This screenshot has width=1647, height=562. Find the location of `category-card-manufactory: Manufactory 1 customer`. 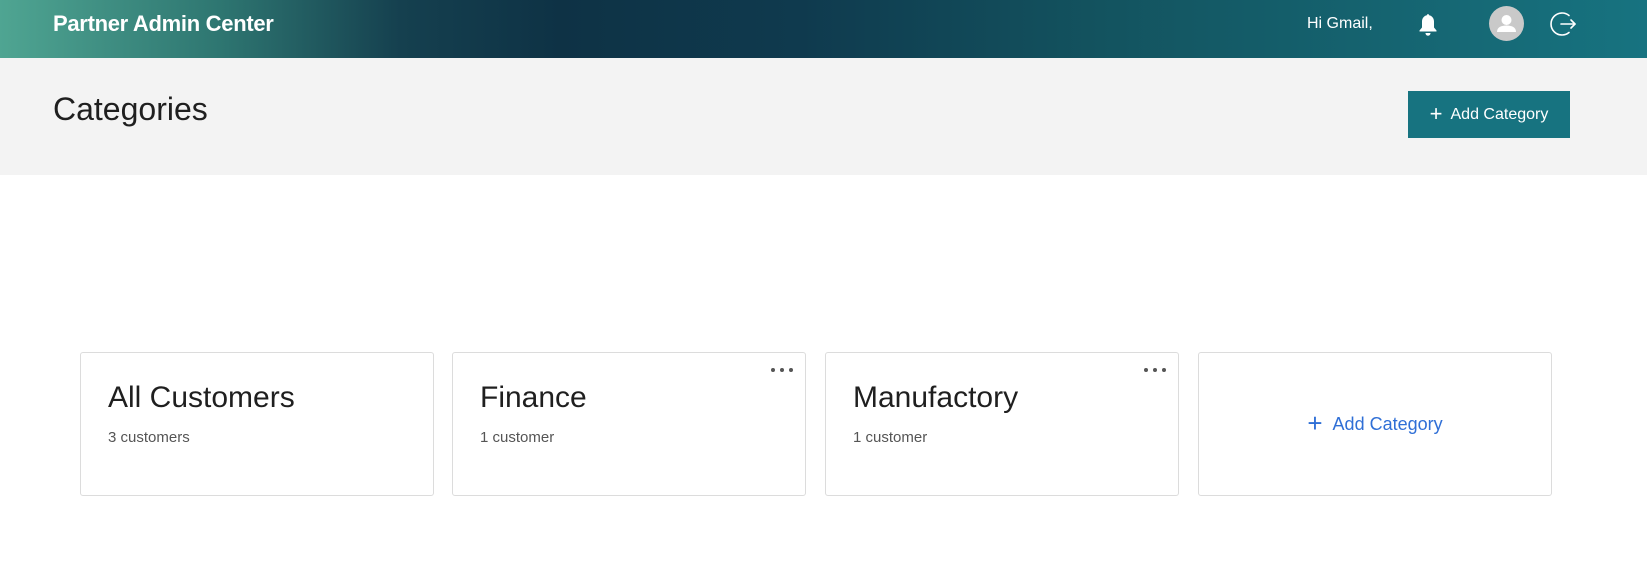

category-card-manufactory: Manufactory 1 customer is located at coordinates (1002, 424).